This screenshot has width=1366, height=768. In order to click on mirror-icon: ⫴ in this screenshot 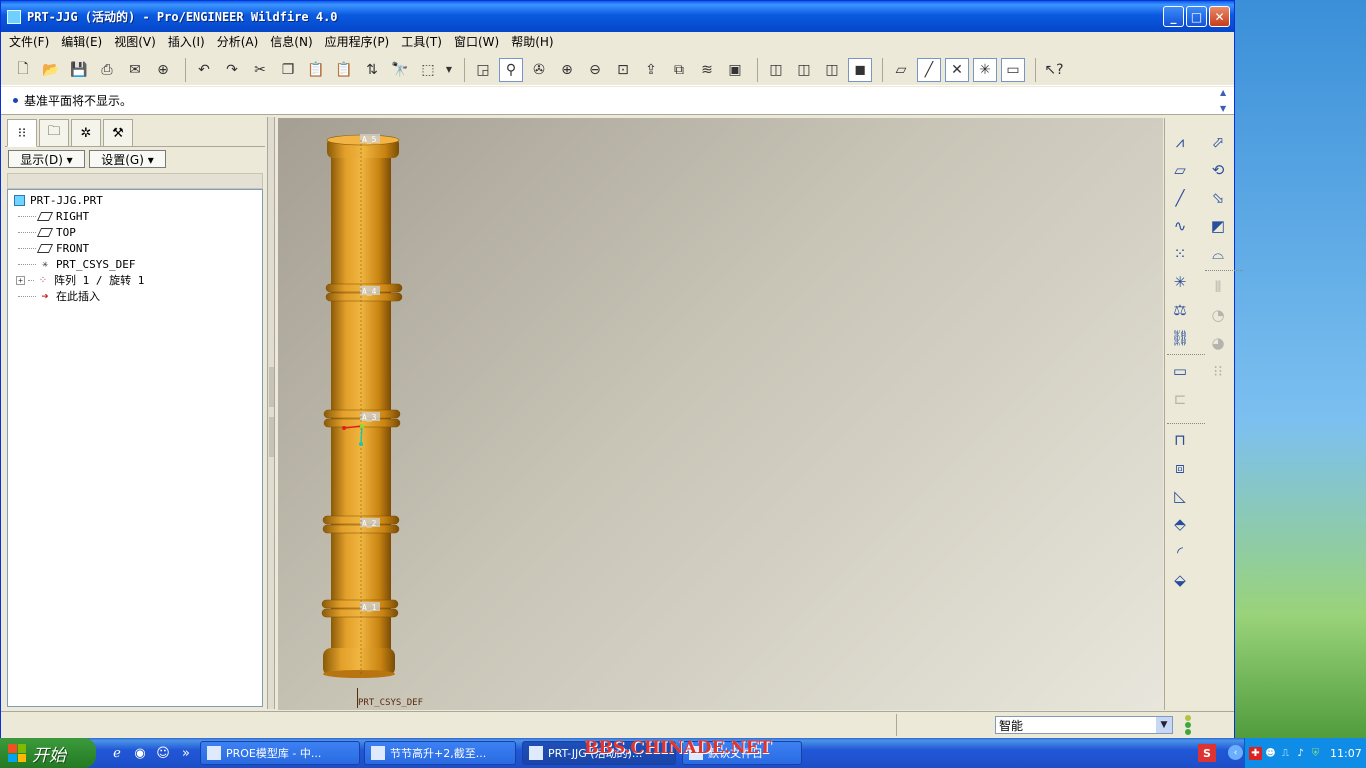, I will do `click(1218, 287)`.